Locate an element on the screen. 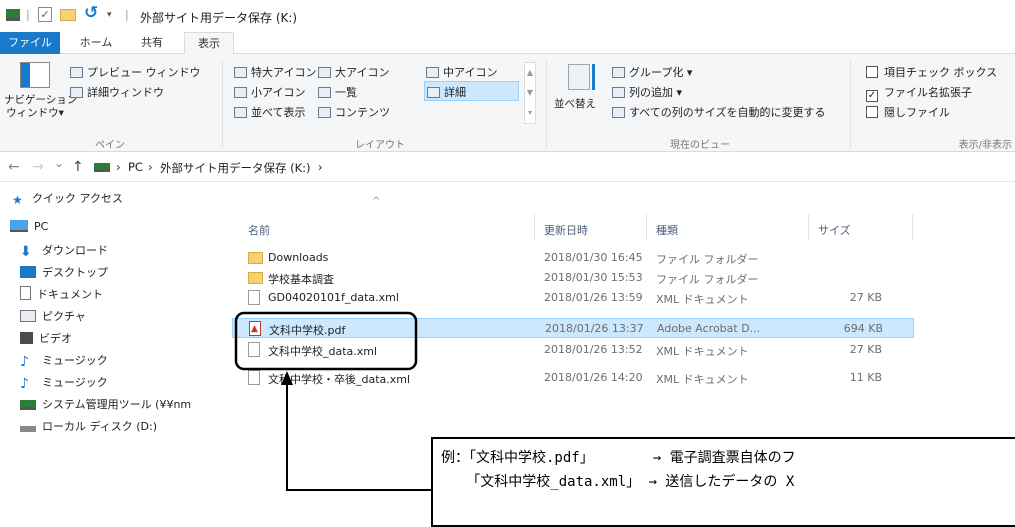 This screenshot has width=1015, height=527. group-label-pane: ペイン is located at coordinates (110, 145).